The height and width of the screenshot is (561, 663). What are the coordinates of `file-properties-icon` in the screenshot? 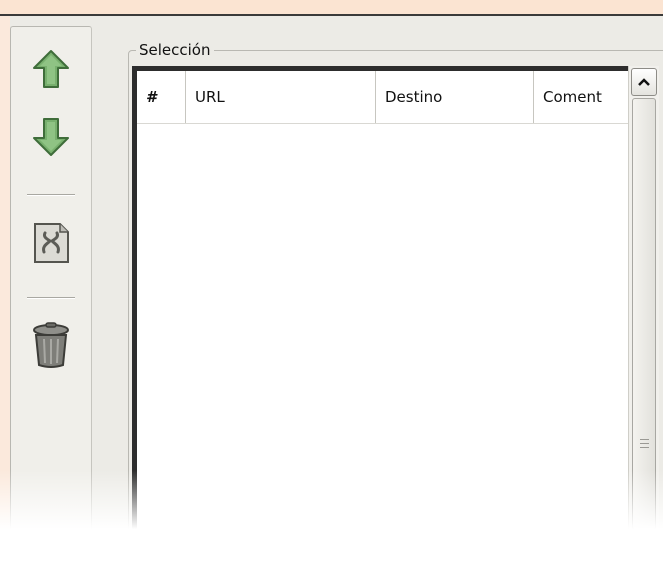 It's located at (51, 243).